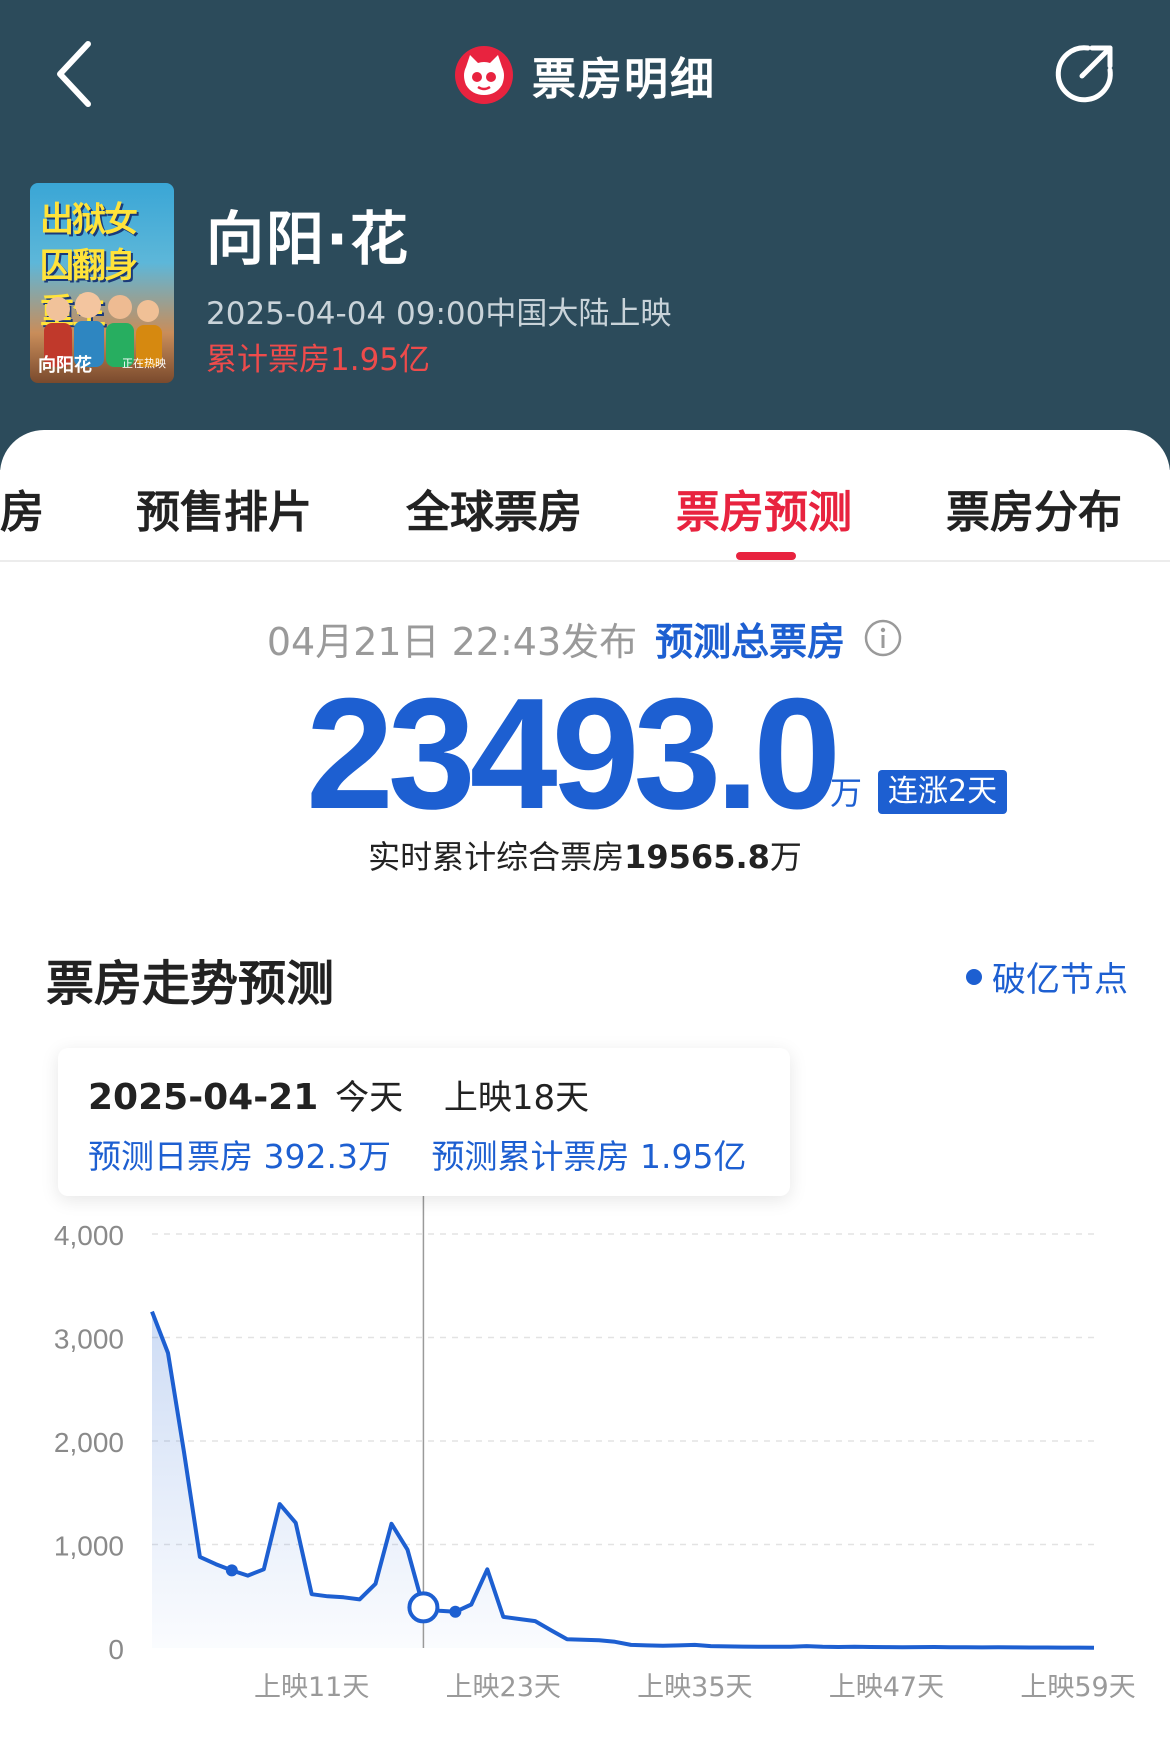 The height and width of the screenshot is (1763, 1170). I want to click on tab-box-office-distribution: 票房分布, so click(1034, 508).